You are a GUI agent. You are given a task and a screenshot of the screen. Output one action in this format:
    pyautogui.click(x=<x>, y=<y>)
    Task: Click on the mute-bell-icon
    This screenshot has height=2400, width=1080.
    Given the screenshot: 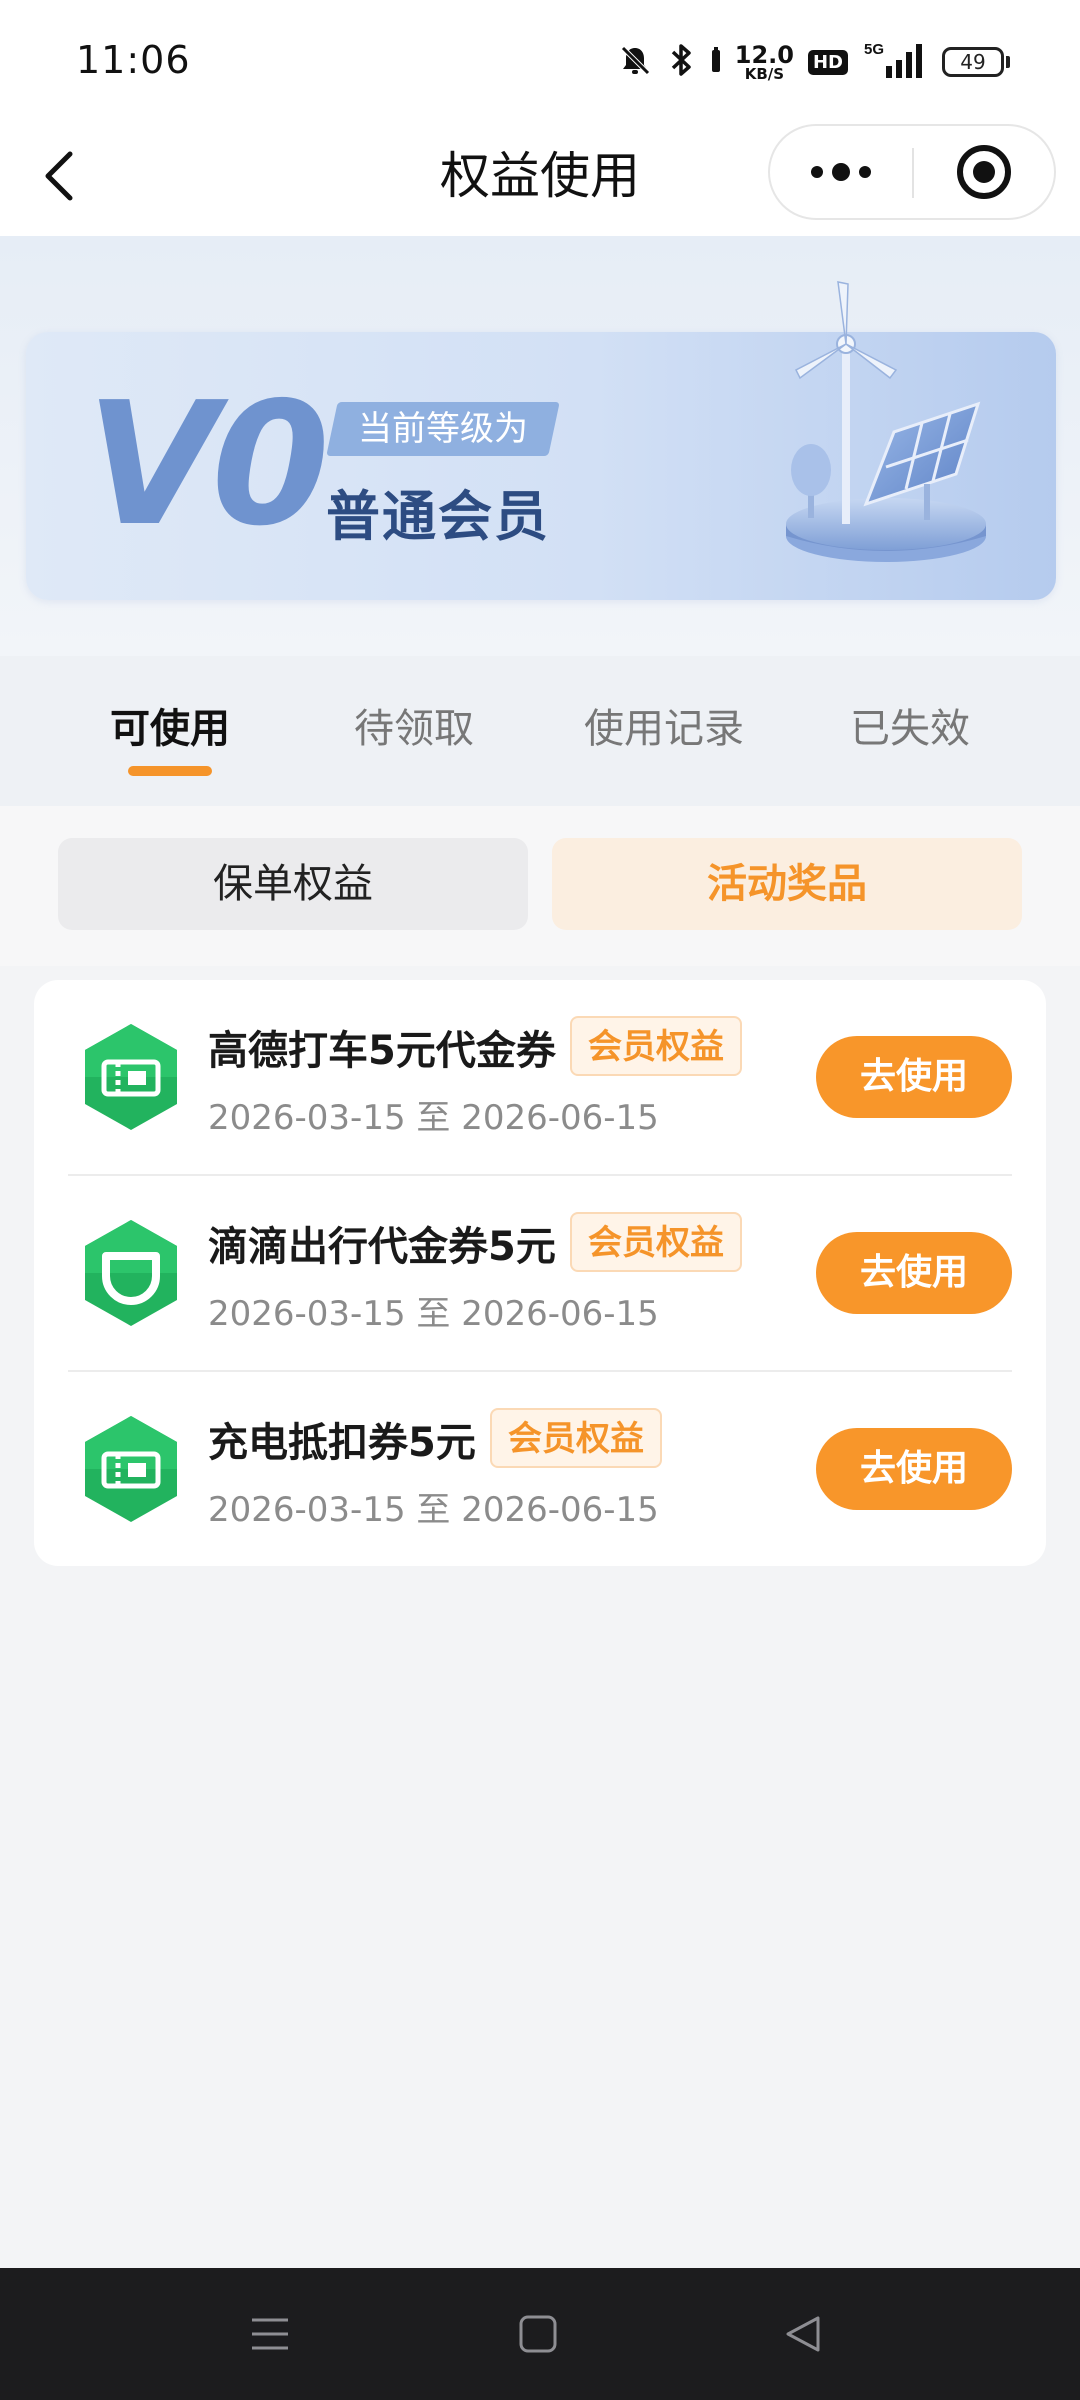 What is the action you would take?
    pyautogui.click(x=635, y=62)
    